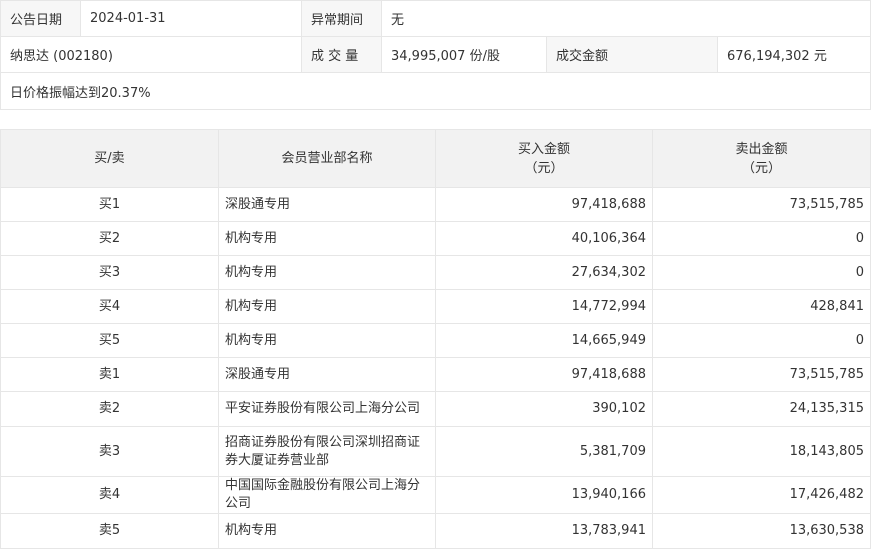  Describe the element at coordinates (761, 495) in the screenshot. I see `row-sell-amount: 17,426,482` at that location.